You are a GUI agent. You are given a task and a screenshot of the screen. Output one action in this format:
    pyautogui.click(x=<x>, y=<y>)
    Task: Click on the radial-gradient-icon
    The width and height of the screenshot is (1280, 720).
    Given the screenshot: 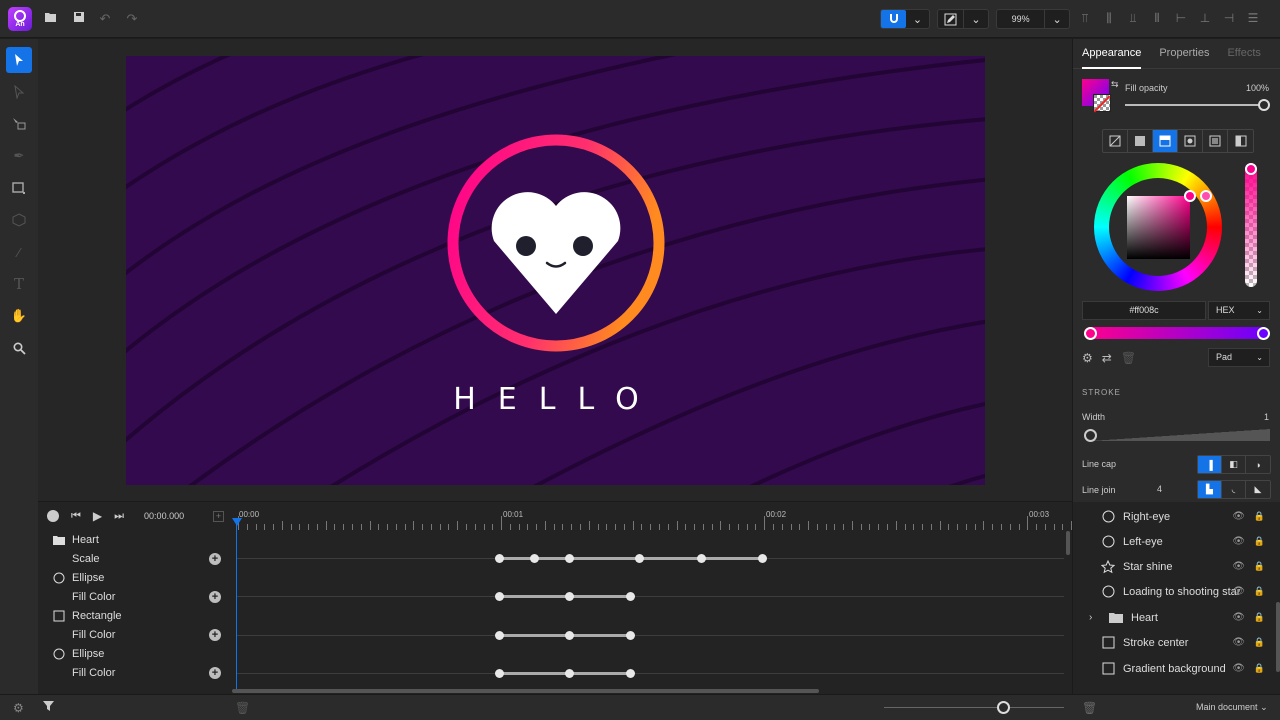 What is the action you would take?
    pyautogui.click(x=1190, y=141)
    